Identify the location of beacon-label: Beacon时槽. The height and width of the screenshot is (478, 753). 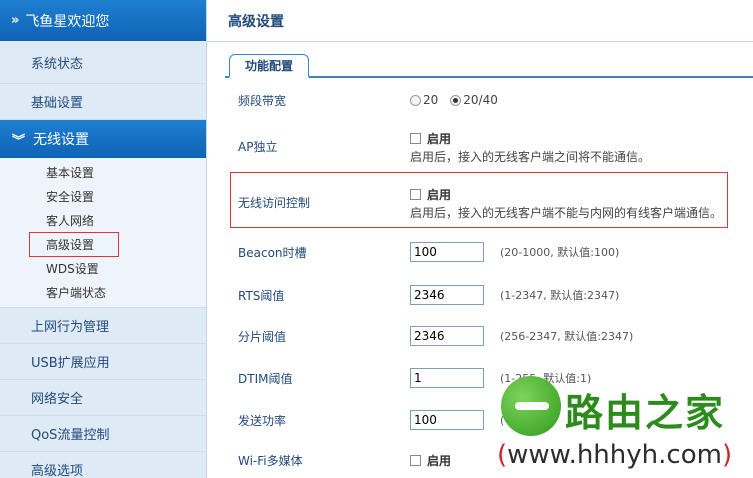
(272, 252).